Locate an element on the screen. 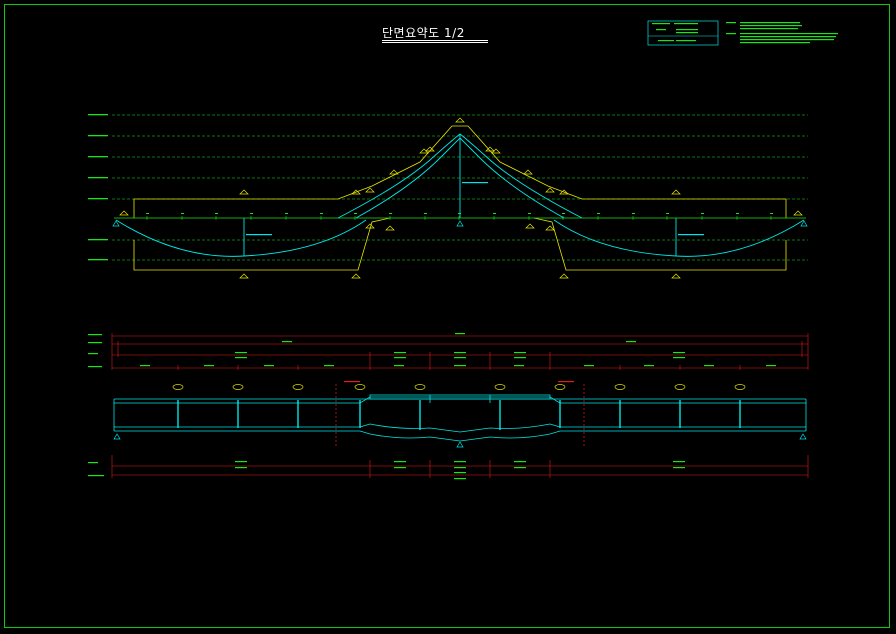  section-cut-labels is located at coordinates (459, 382).